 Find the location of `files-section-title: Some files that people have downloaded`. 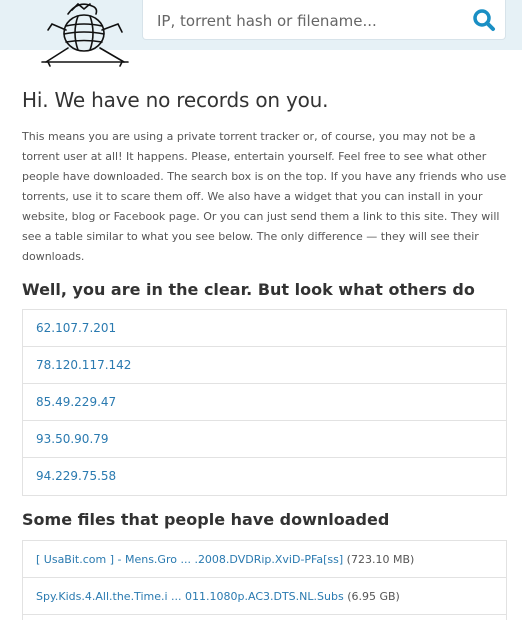

files-section-title: Some files that people have downloaded is located at coordinates (206, 519).